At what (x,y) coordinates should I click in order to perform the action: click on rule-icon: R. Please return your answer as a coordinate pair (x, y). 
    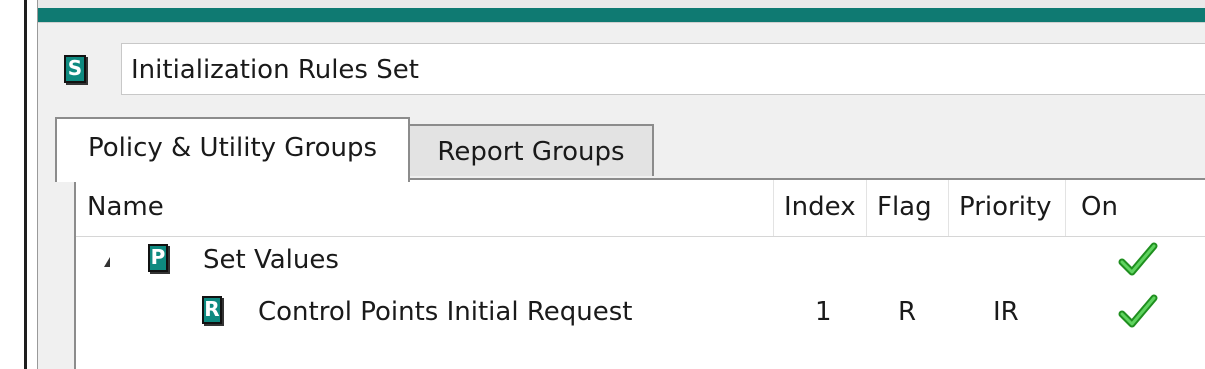
    Looking at the image, I should click on (212, 310).